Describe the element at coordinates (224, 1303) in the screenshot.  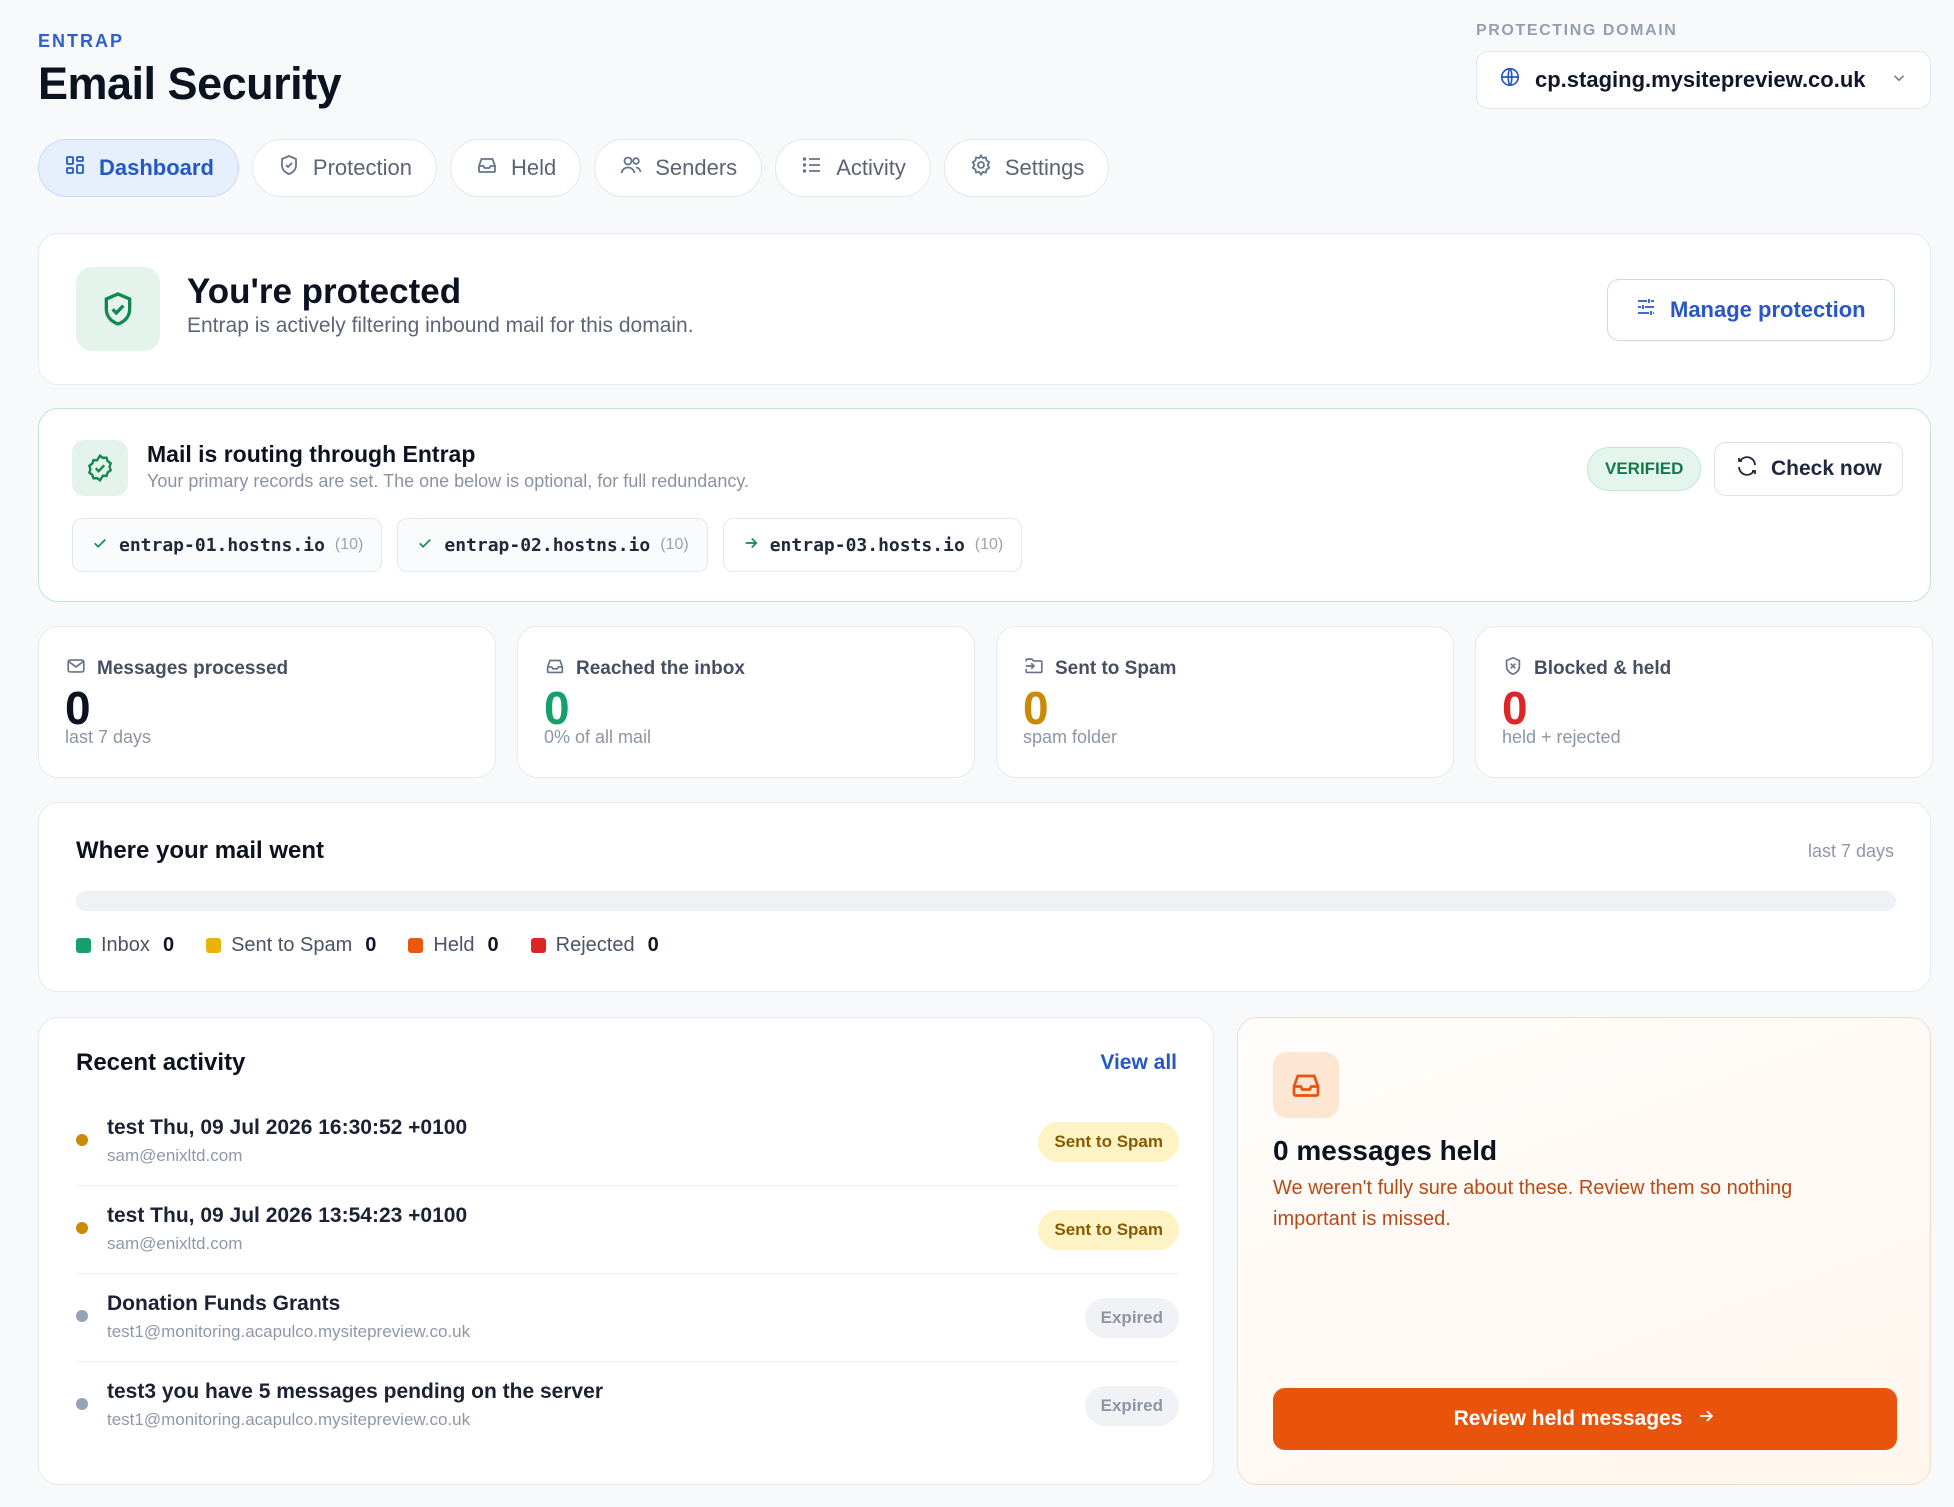
I see `activity-subject: Donation Funds Grants` at that location.